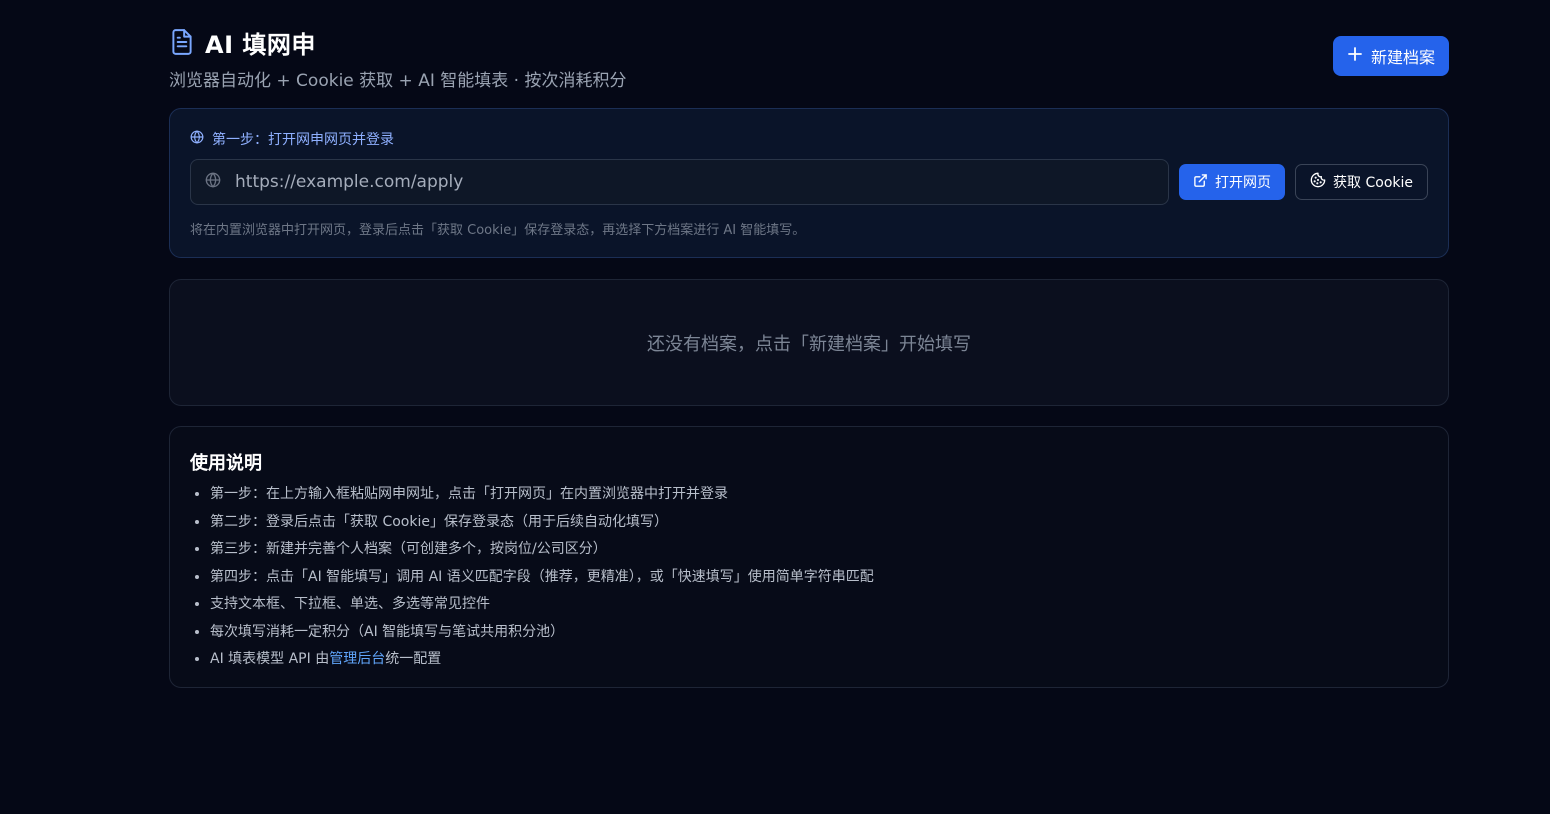  I want to click on help-item: 第一步：在上方输入框粘贴网申网址，点击「打开网页」在内置浏览器中打开并登录, so click(819, 495).